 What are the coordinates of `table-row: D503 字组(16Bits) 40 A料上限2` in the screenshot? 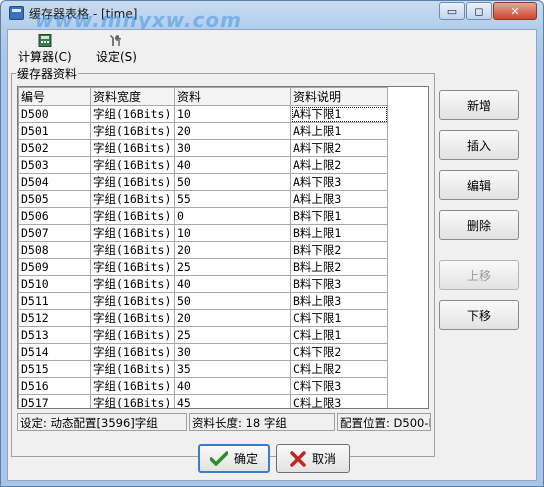 It's located at (203, 165).